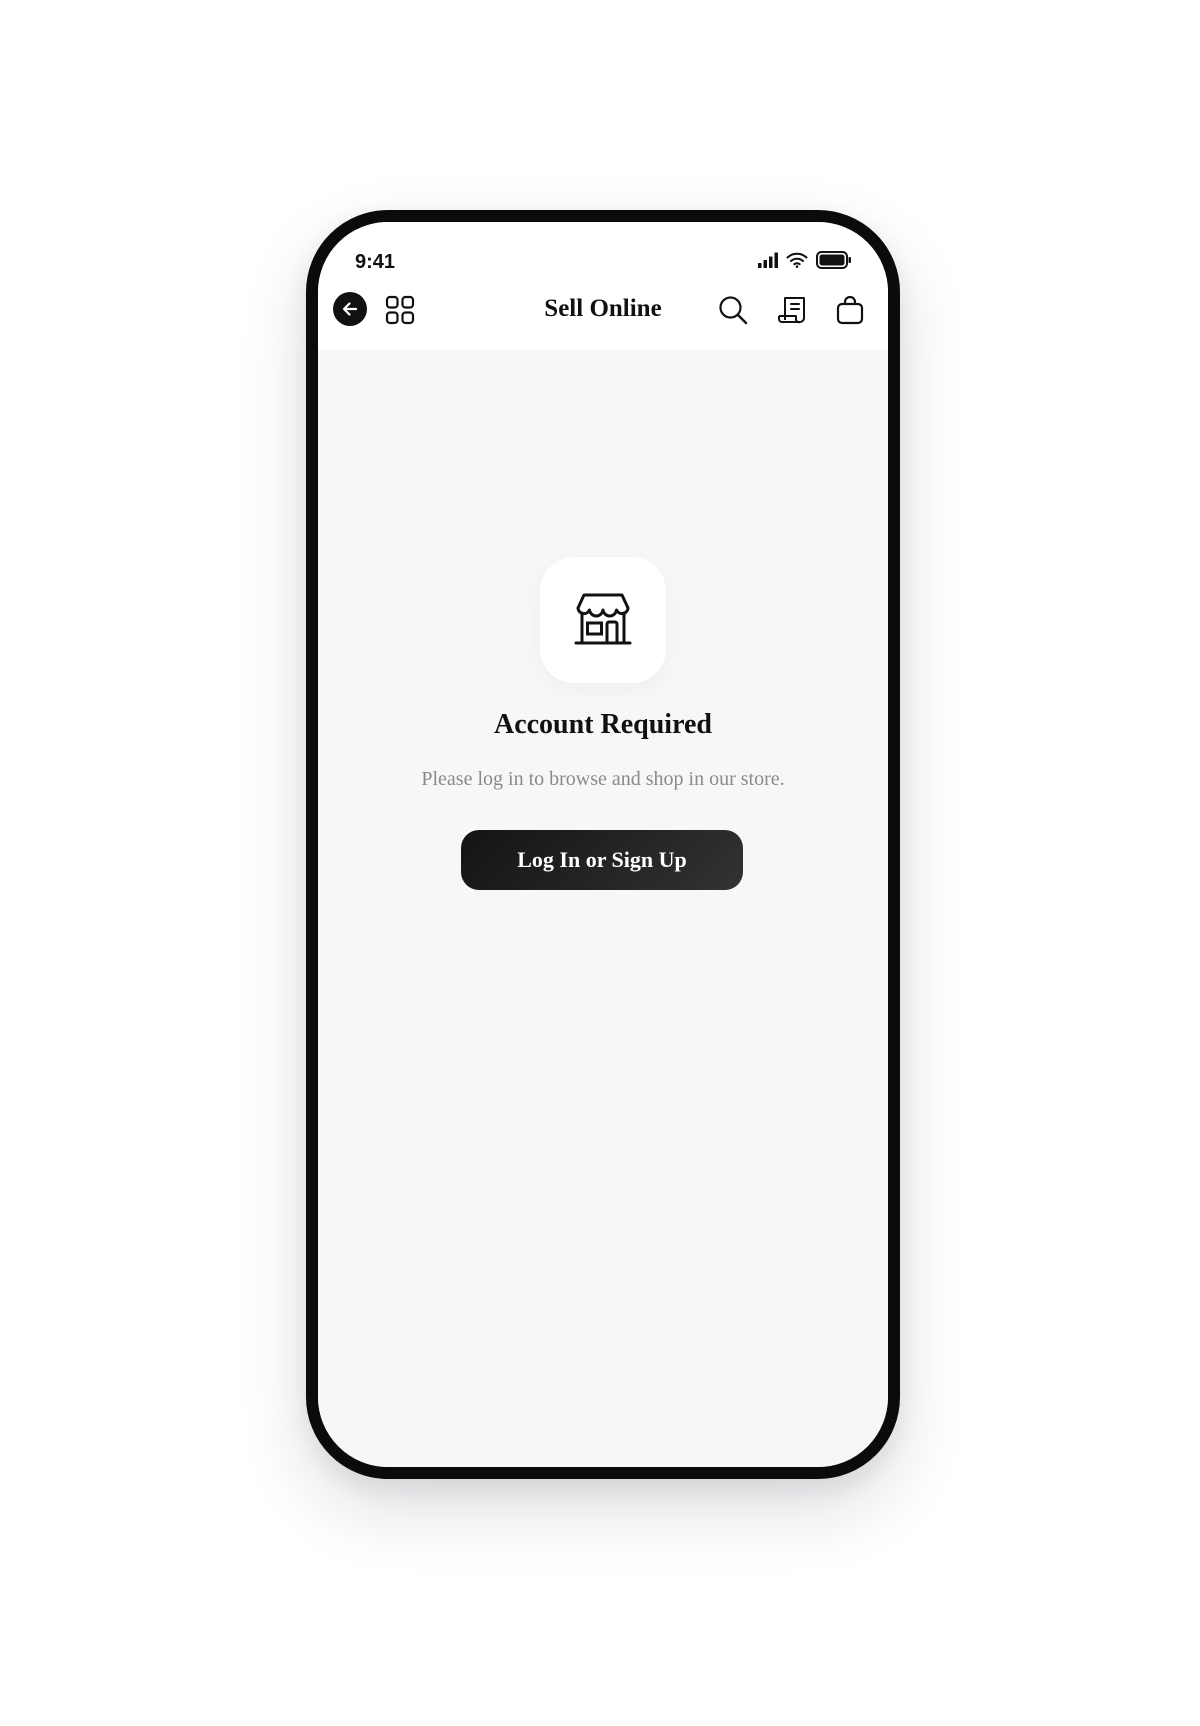  I want to click on storefront-tile, so click(603, 620).